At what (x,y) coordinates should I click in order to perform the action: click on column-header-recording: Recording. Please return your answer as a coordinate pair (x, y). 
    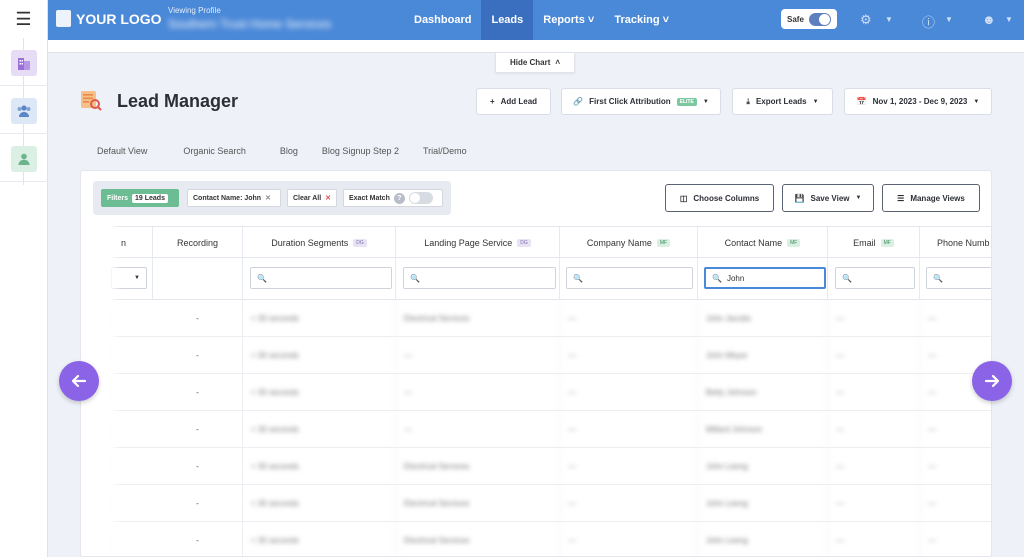
    Looking at the image, I should click on (198, 243).